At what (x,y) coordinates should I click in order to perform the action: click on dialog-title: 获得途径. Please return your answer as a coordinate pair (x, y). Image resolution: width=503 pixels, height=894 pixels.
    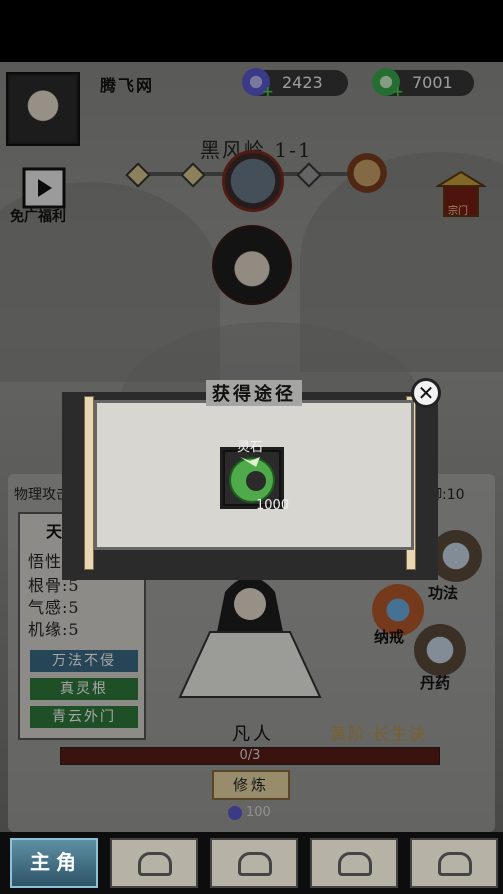
    Looking at the image, I should click on (254, 393).